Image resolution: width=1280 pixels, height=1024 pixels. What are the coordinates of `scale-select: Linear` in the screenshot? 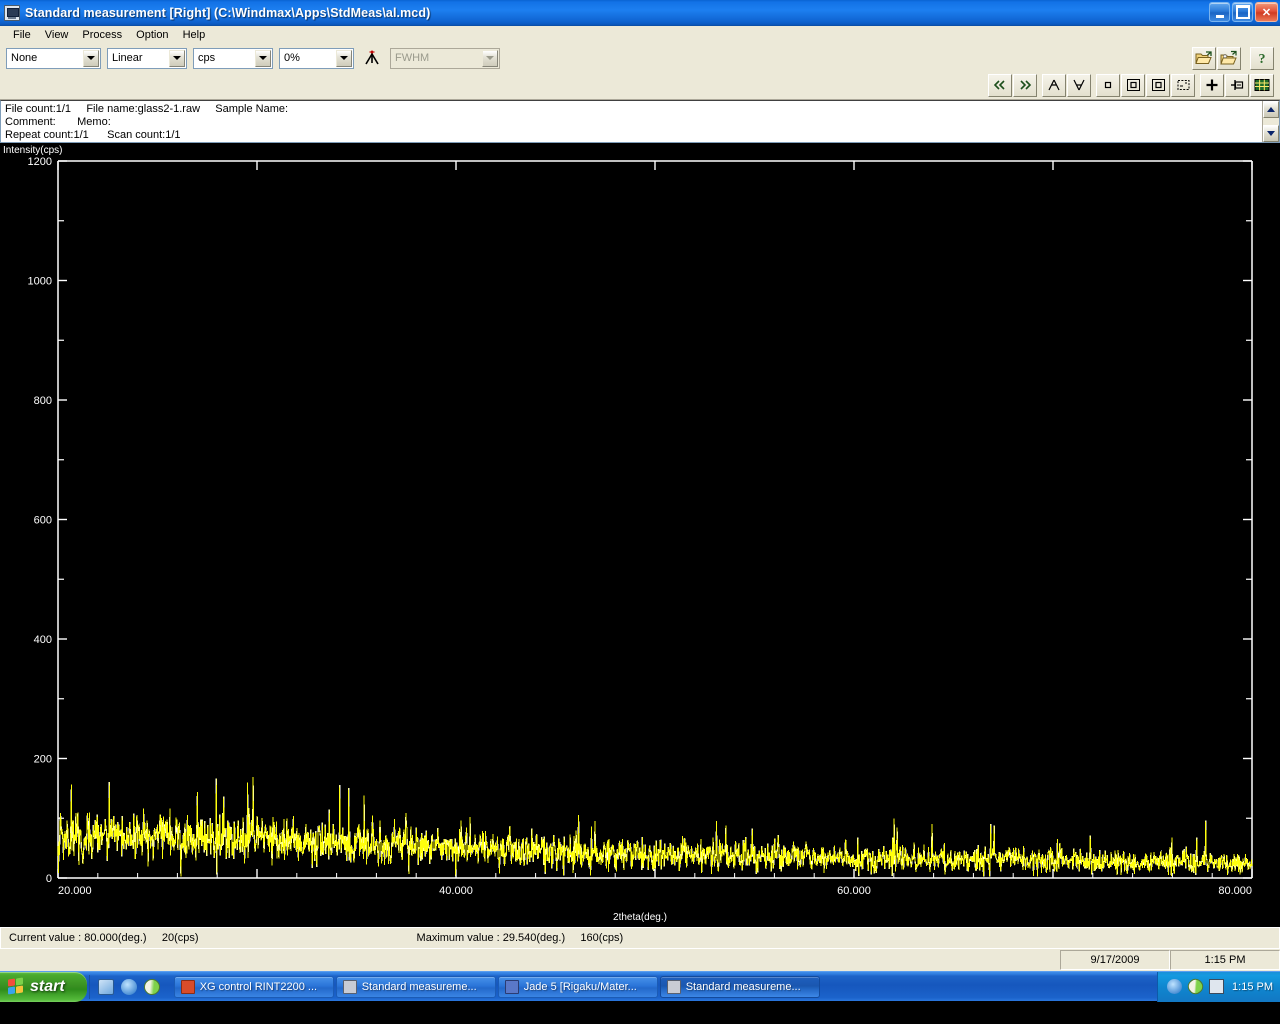 It's located at (147, 58).